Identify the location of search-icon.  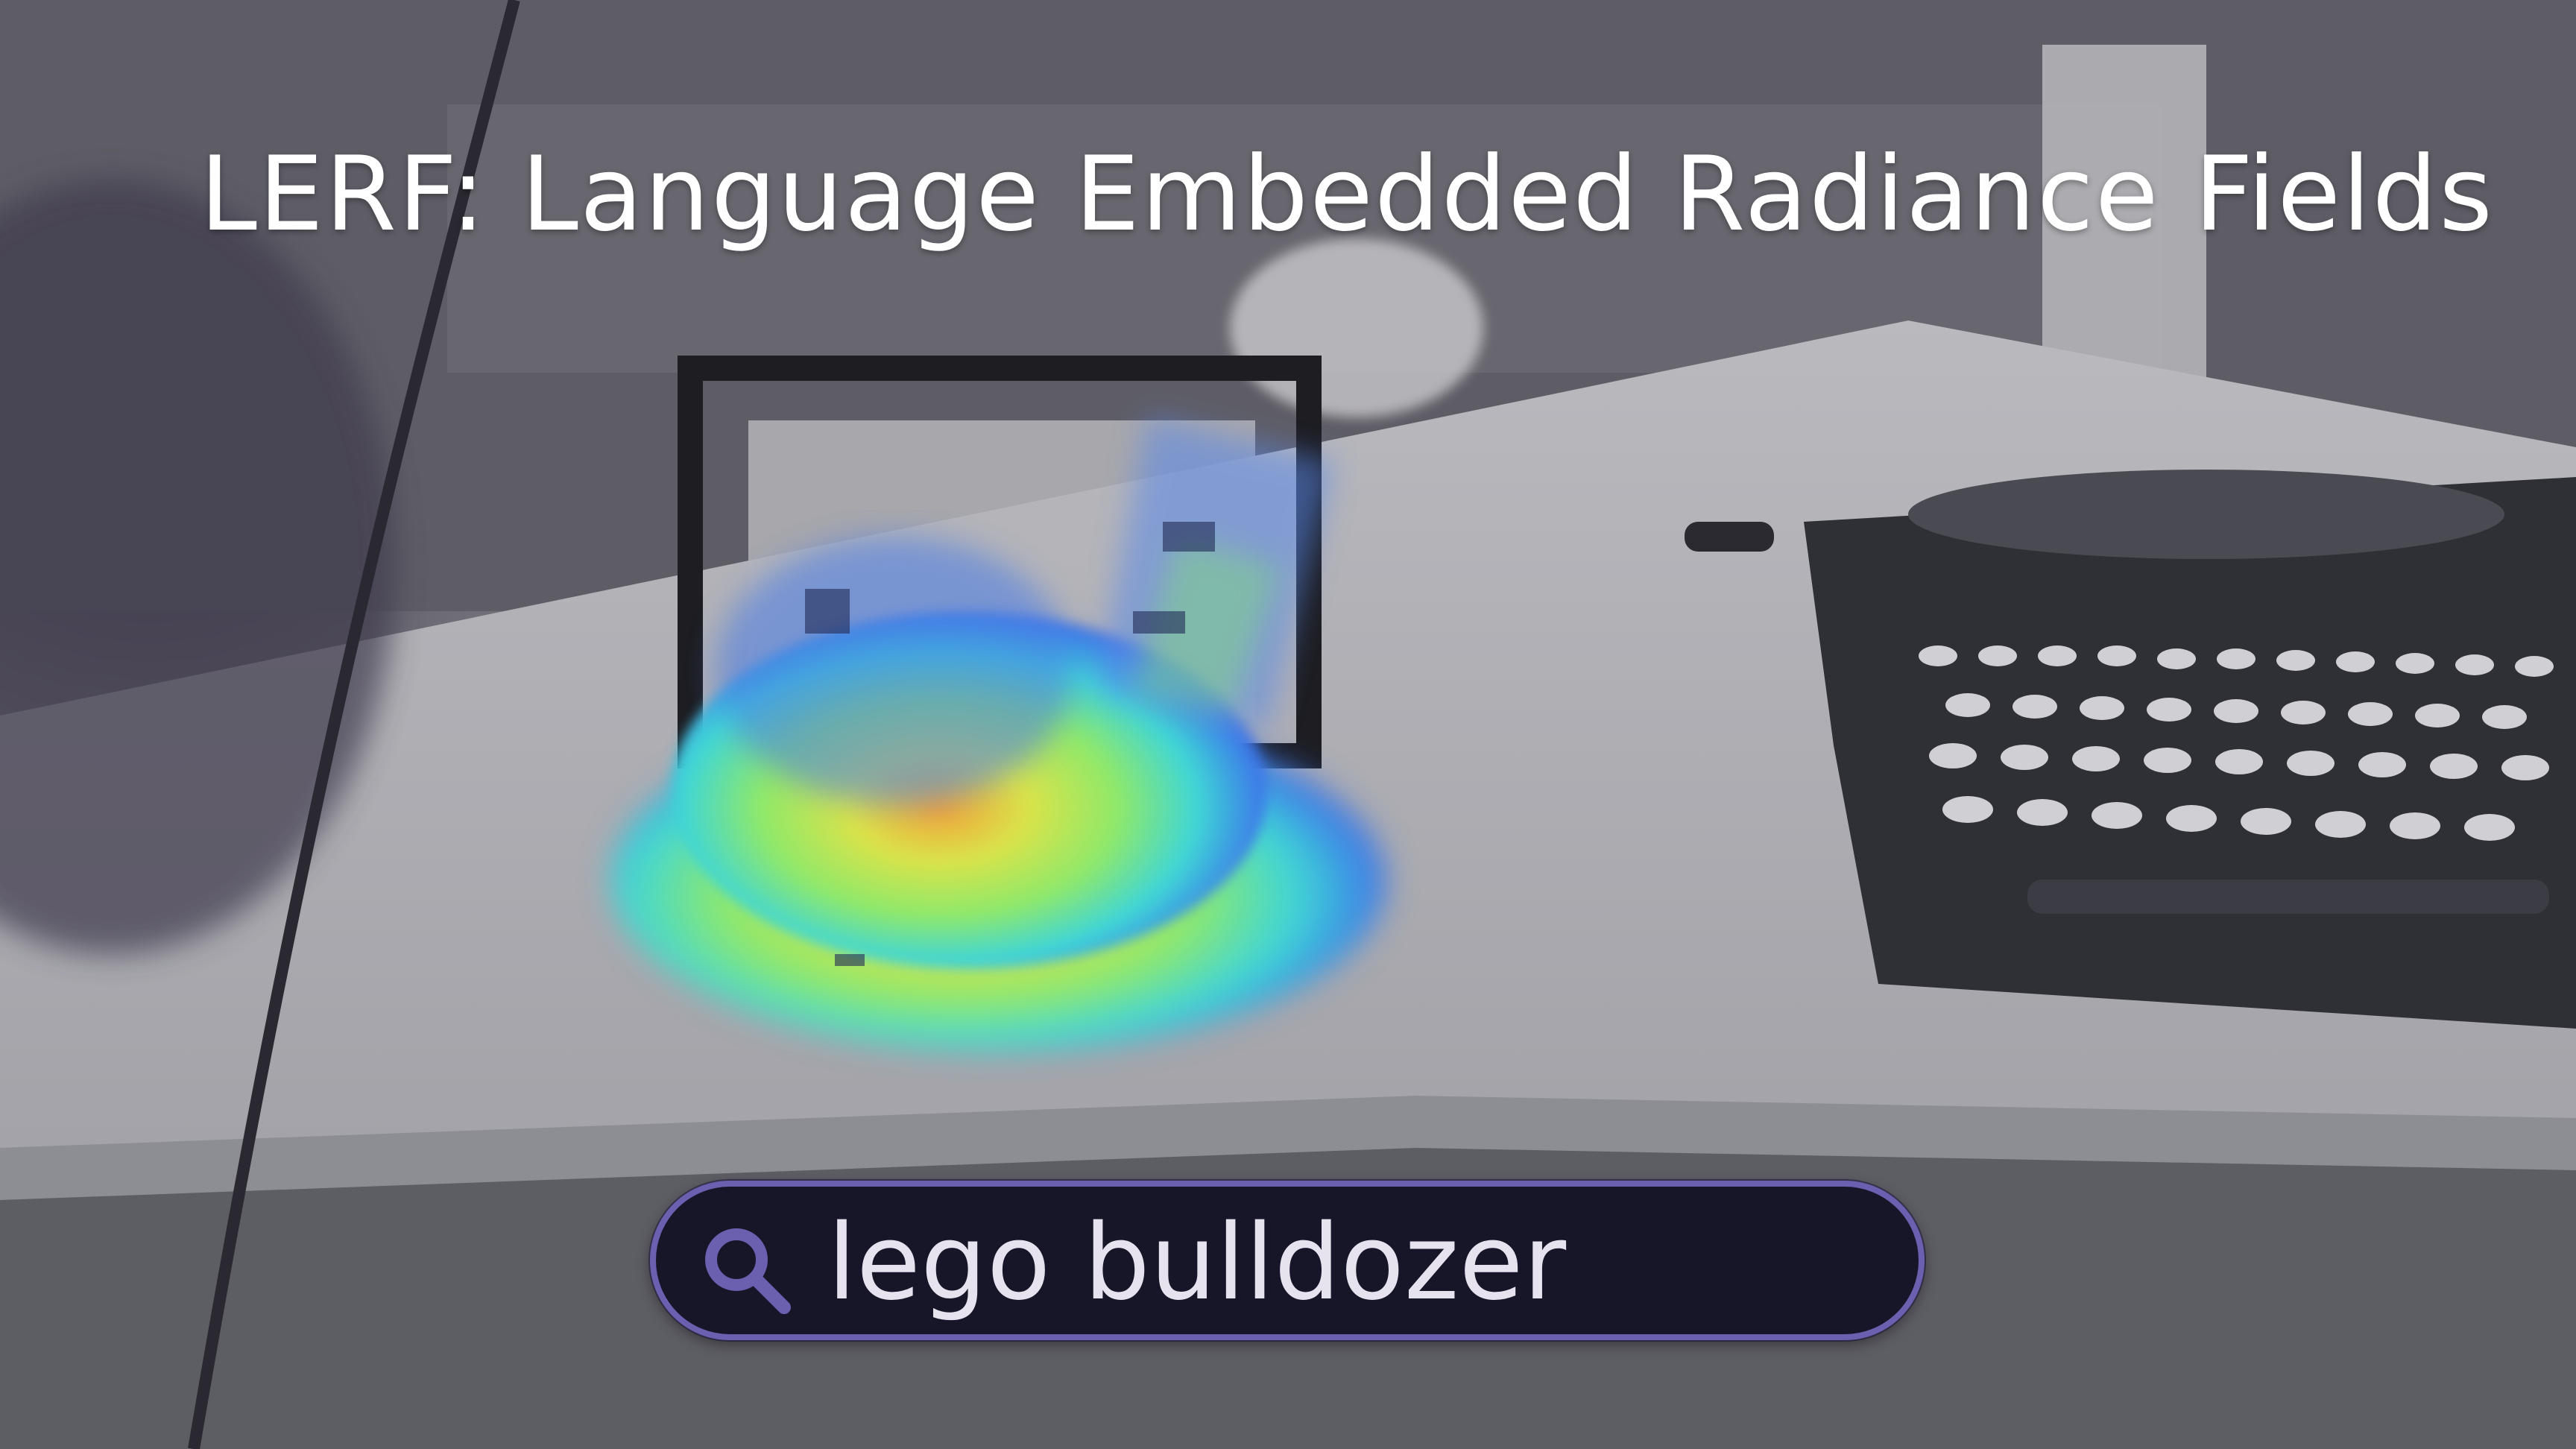
(748, 1271).